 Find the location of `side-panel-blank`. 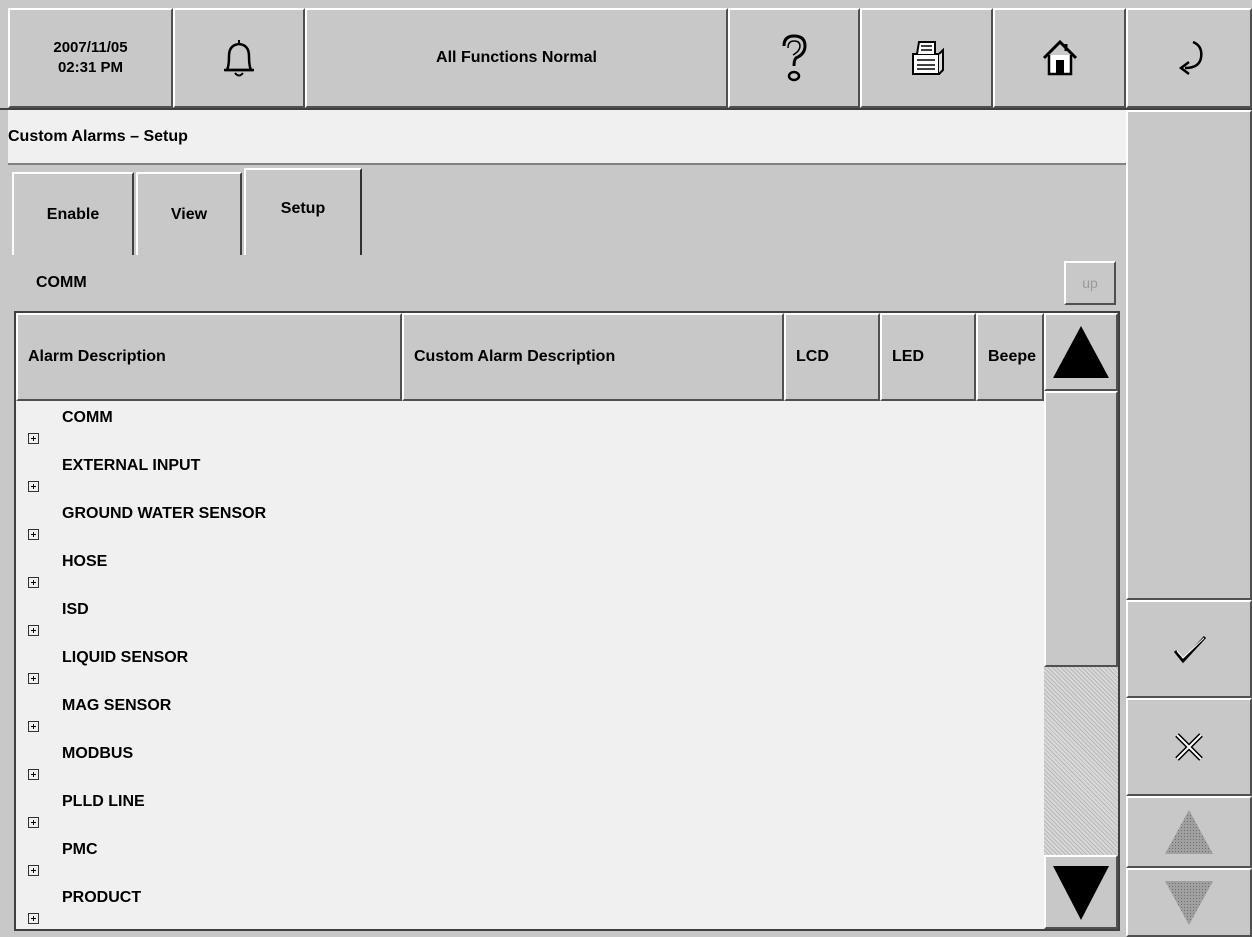

side-panel-blank is located at coordinates (1189, 355).